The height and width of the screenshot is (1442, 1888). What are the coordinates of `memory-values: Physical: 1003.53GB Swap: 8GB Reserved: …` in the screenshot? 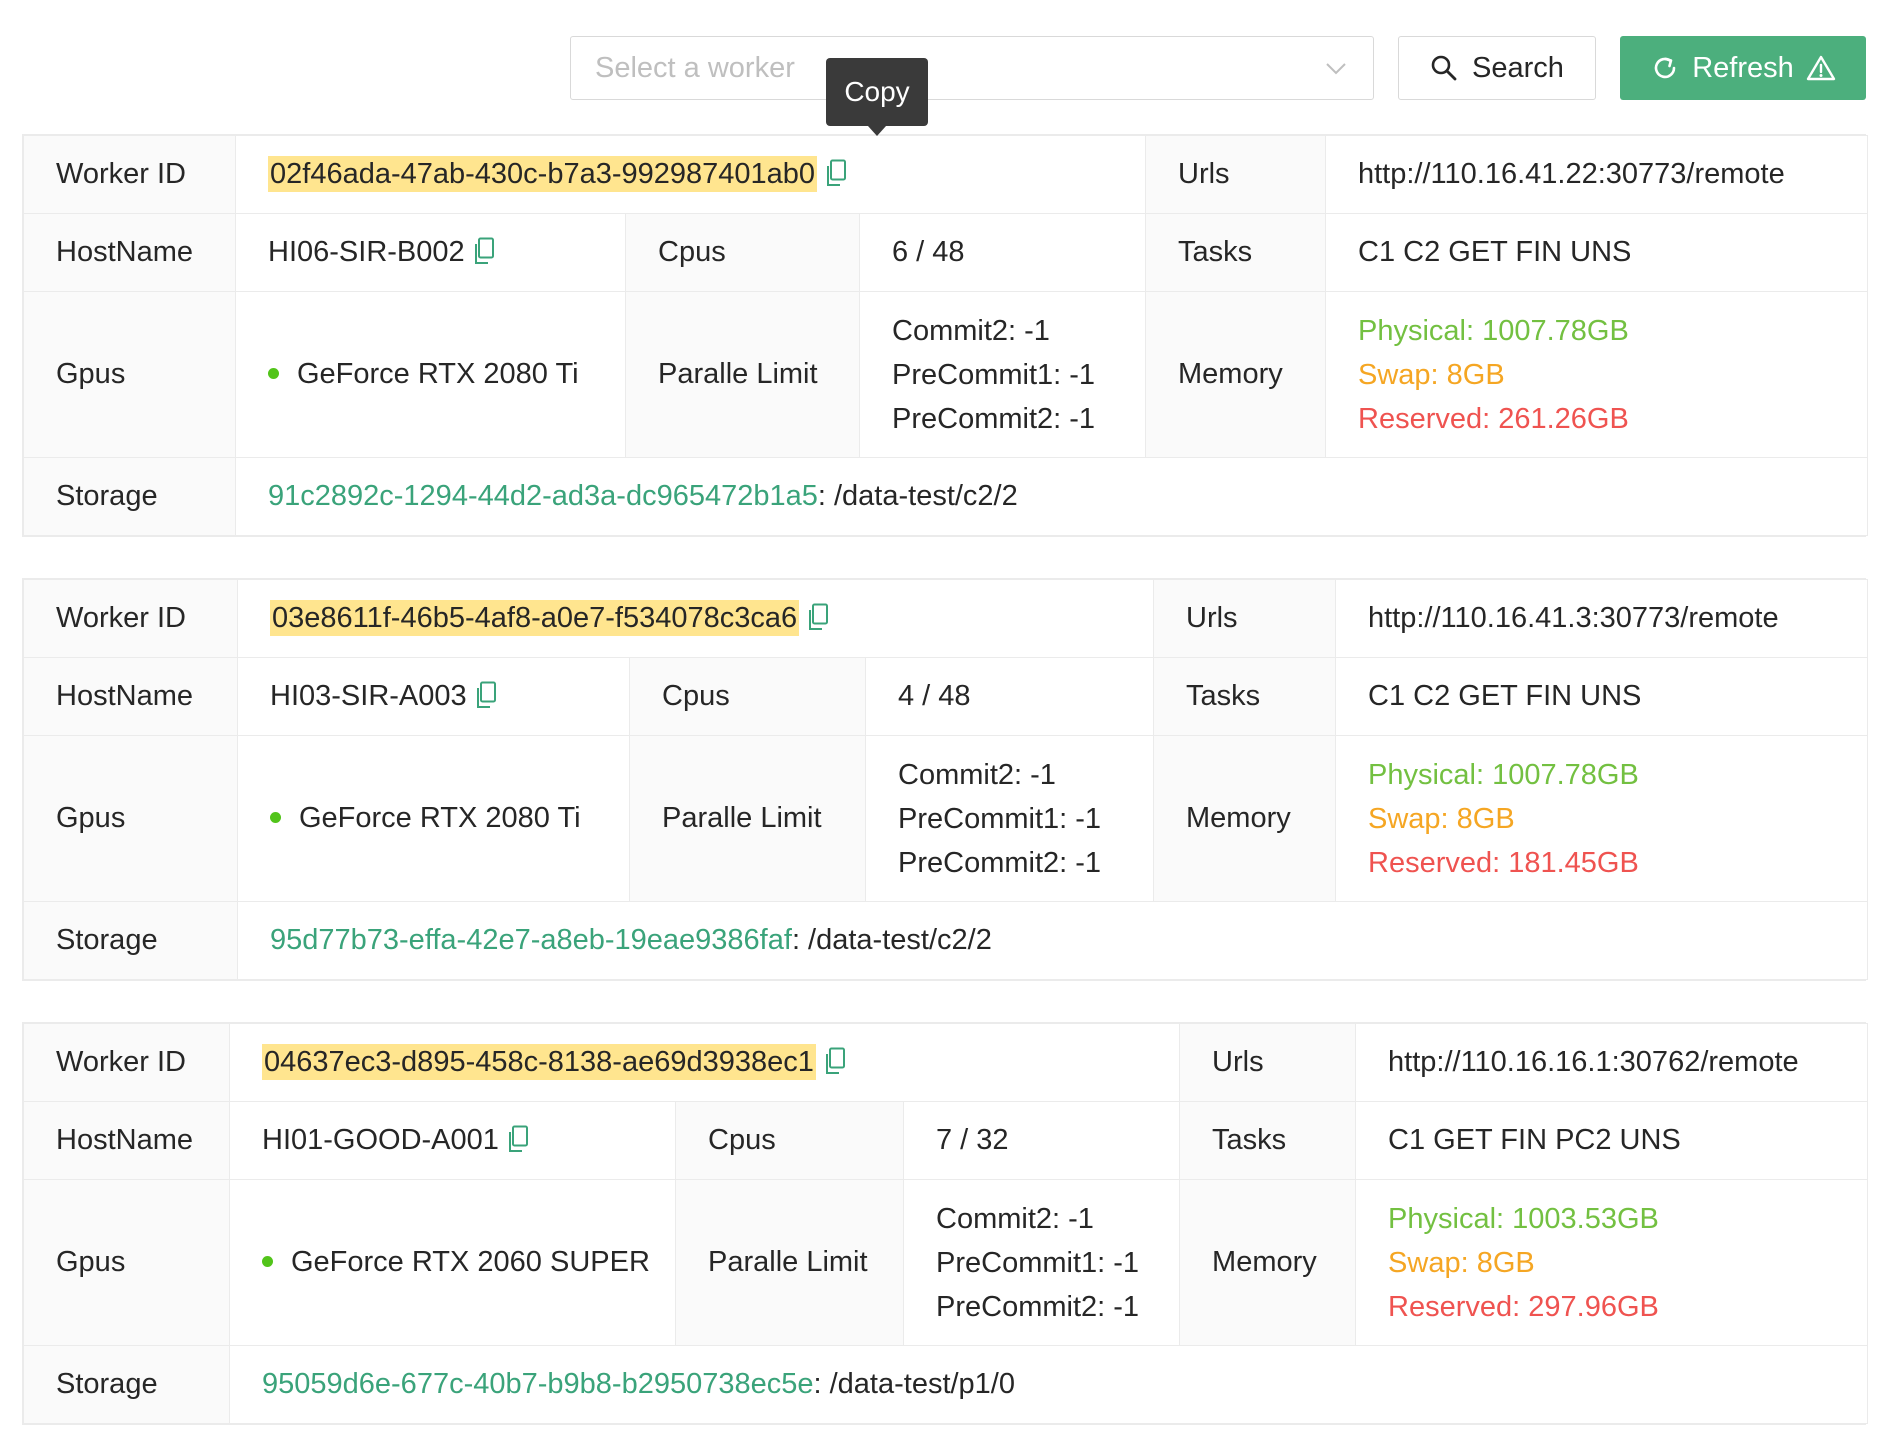 It's located at (1612, 1262).